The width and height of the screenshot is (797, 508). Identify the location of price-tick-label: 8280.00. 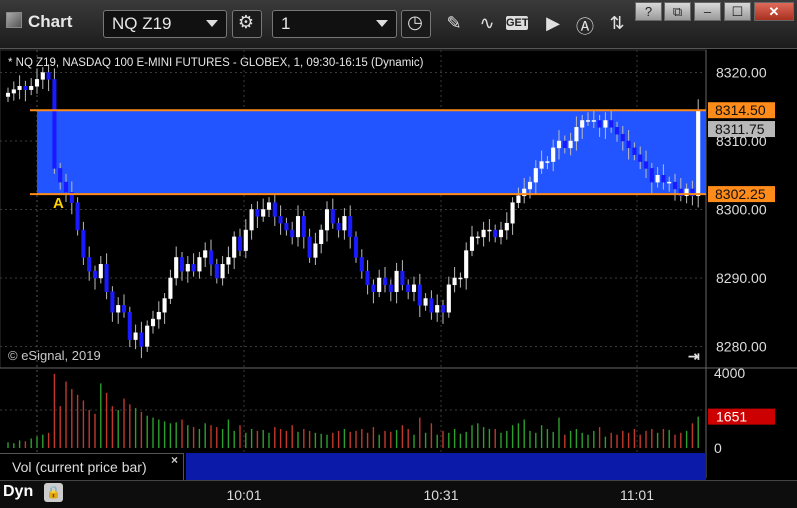
(741, 346).